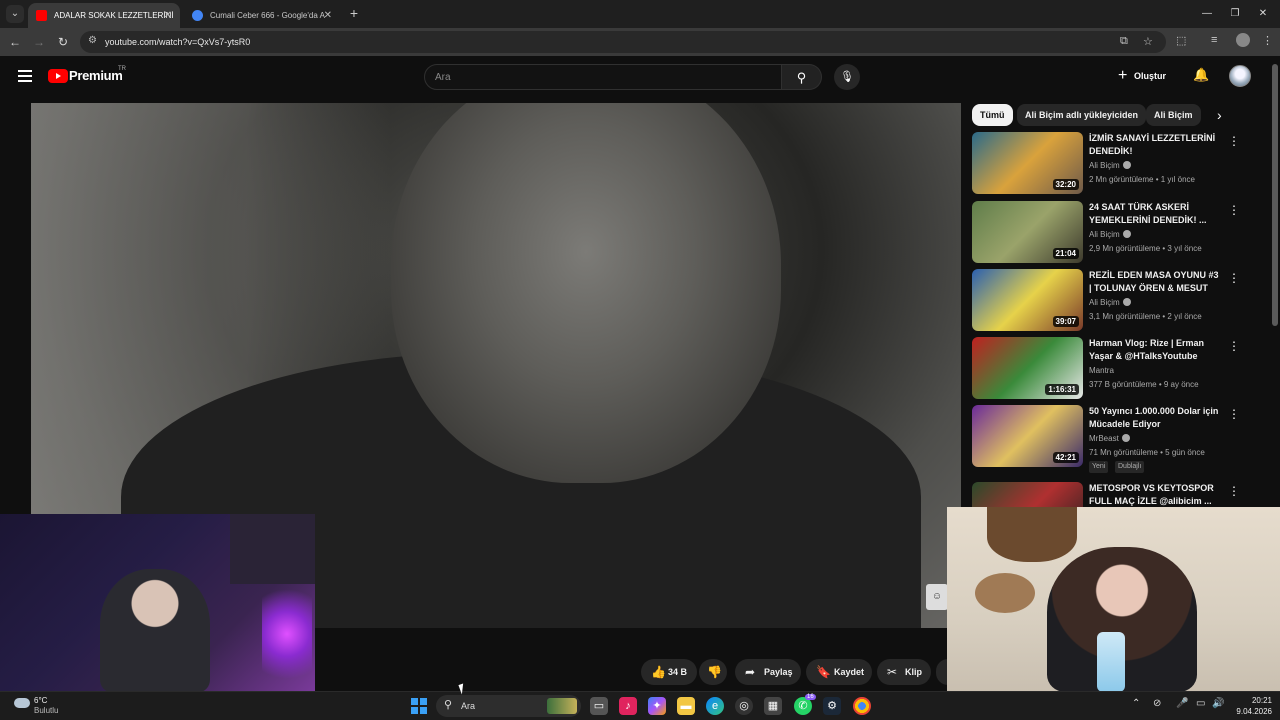 Image resolution: width=1280 pixels, height=720 pixels. What do you see at coordinates (354, 13) in the screenshot?
I see `new-tab-button: +` at bounding box center [354, 13].